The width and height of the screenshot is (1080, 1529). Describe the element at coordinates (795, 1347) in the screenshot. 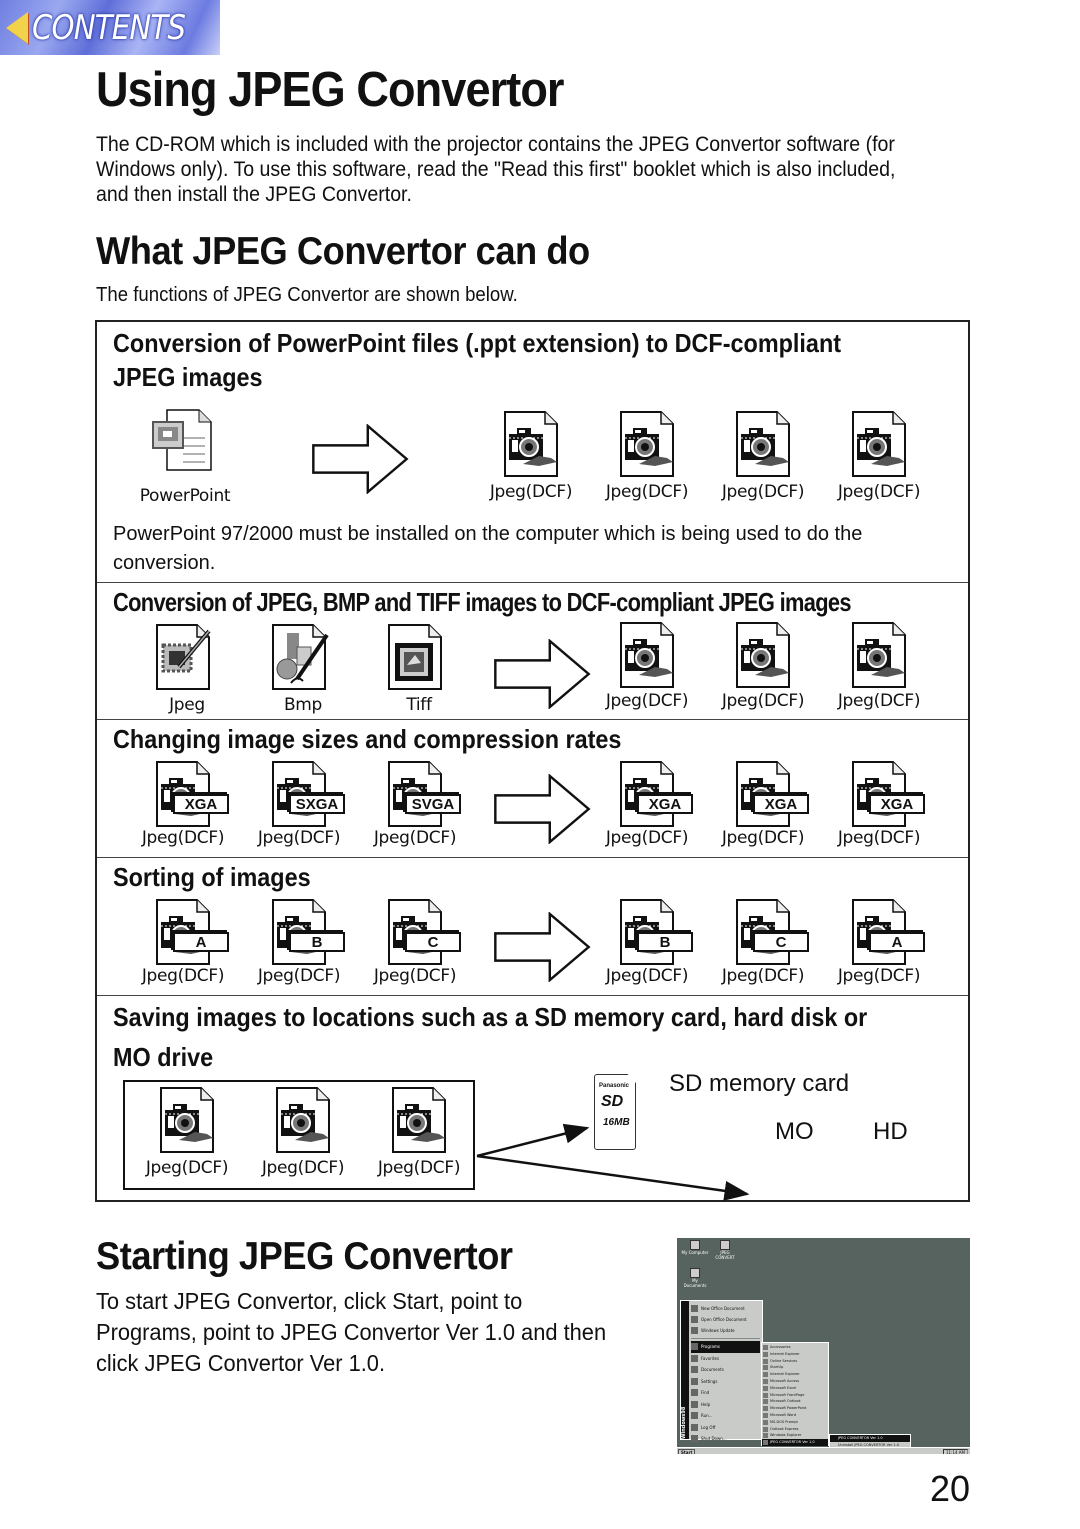

I see `programs-menu-item: Accessories` at that location.